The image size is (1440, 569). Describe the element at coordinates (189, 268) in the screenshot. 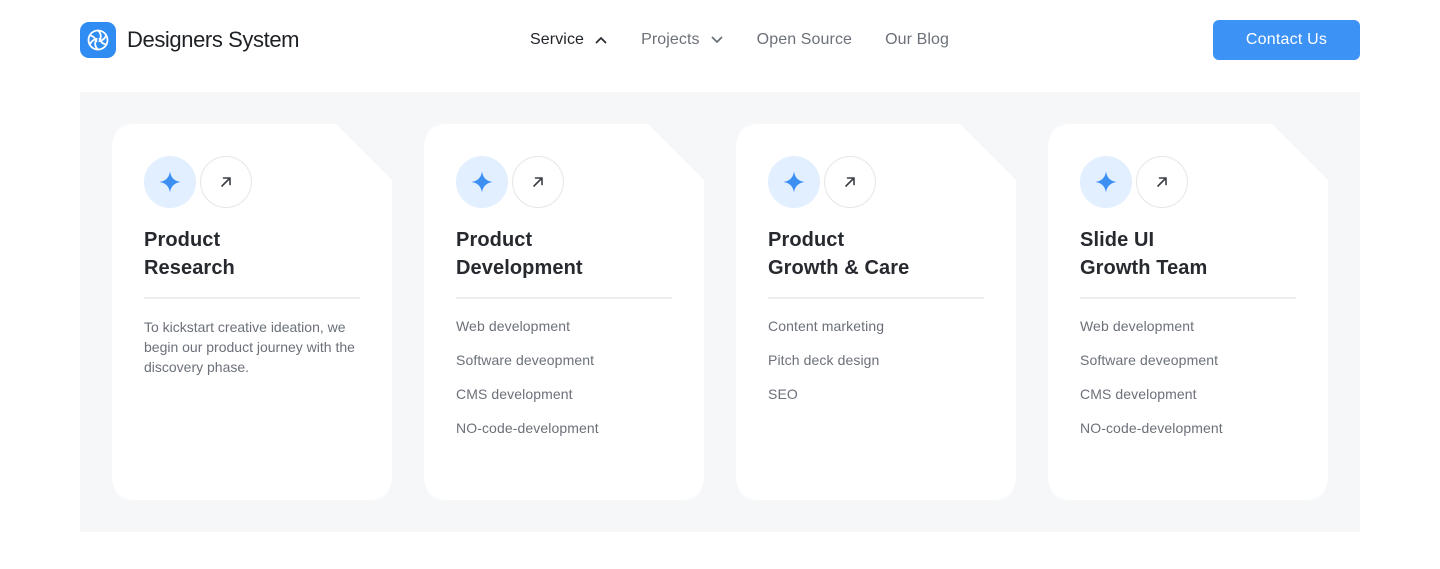

I see `card-title-line: Research` at that location.